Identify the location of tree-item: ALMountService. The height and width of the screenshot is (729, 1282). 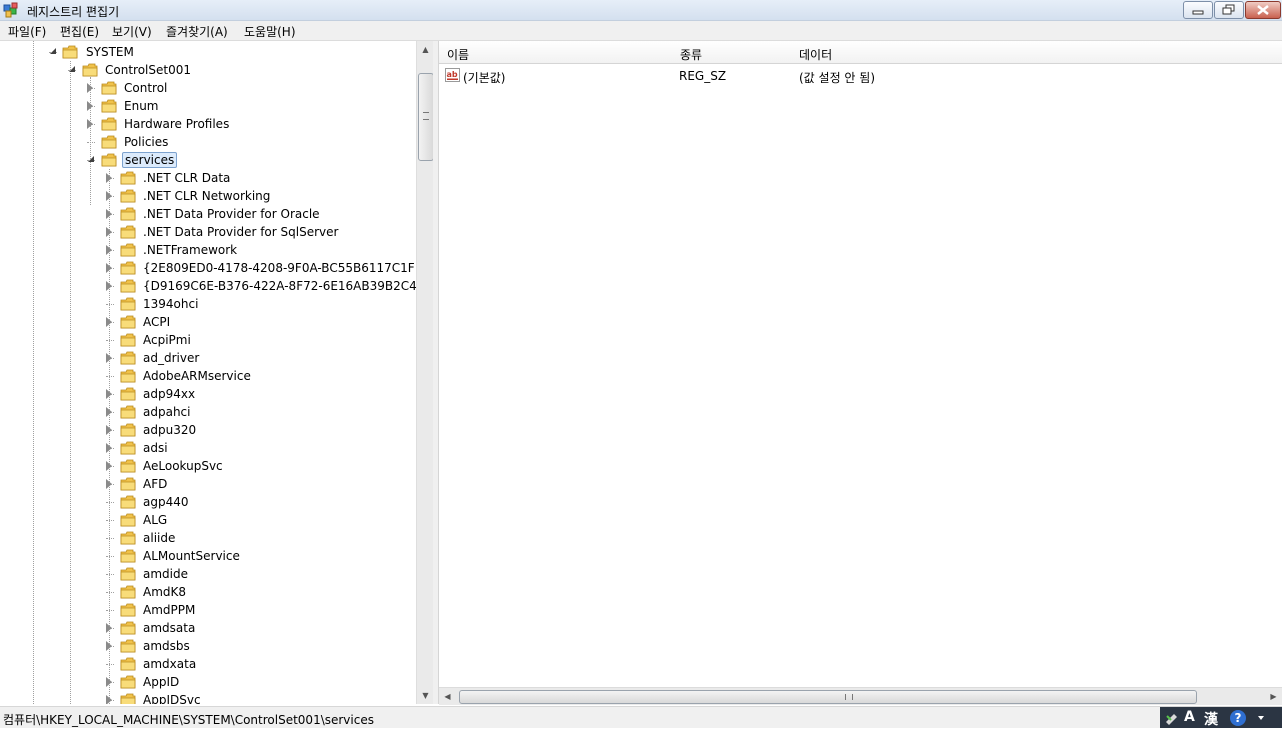
(208, 556).